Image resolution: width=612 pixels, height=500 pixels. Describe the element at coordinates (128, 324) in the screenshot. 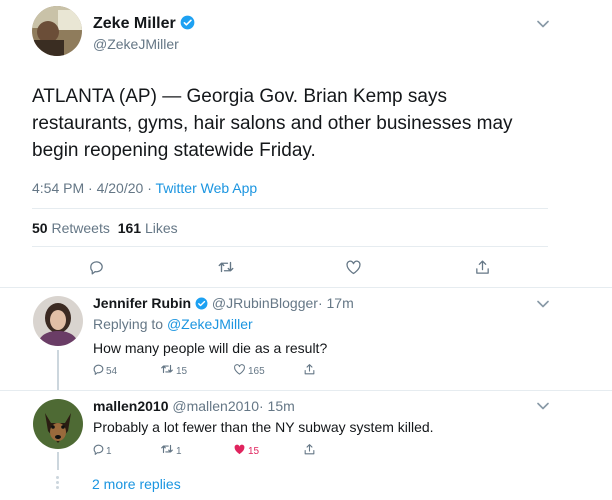

I see `replying-to-label: Replying to` at that location.